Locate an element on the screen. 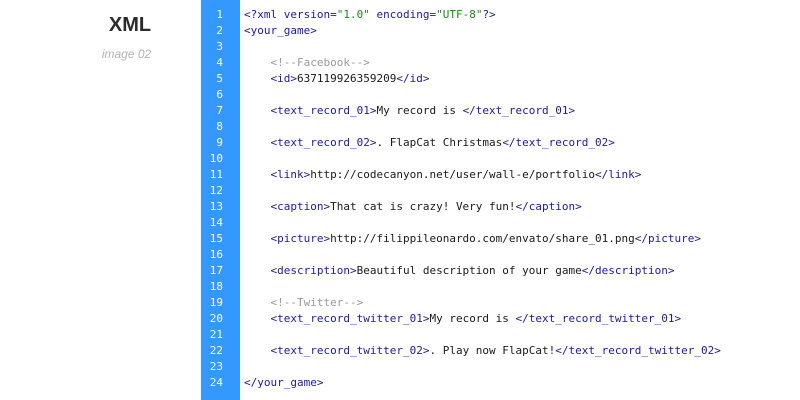 The image size is (800, 400). code-token: 637119926359209 is located at coordinates (347, 78).